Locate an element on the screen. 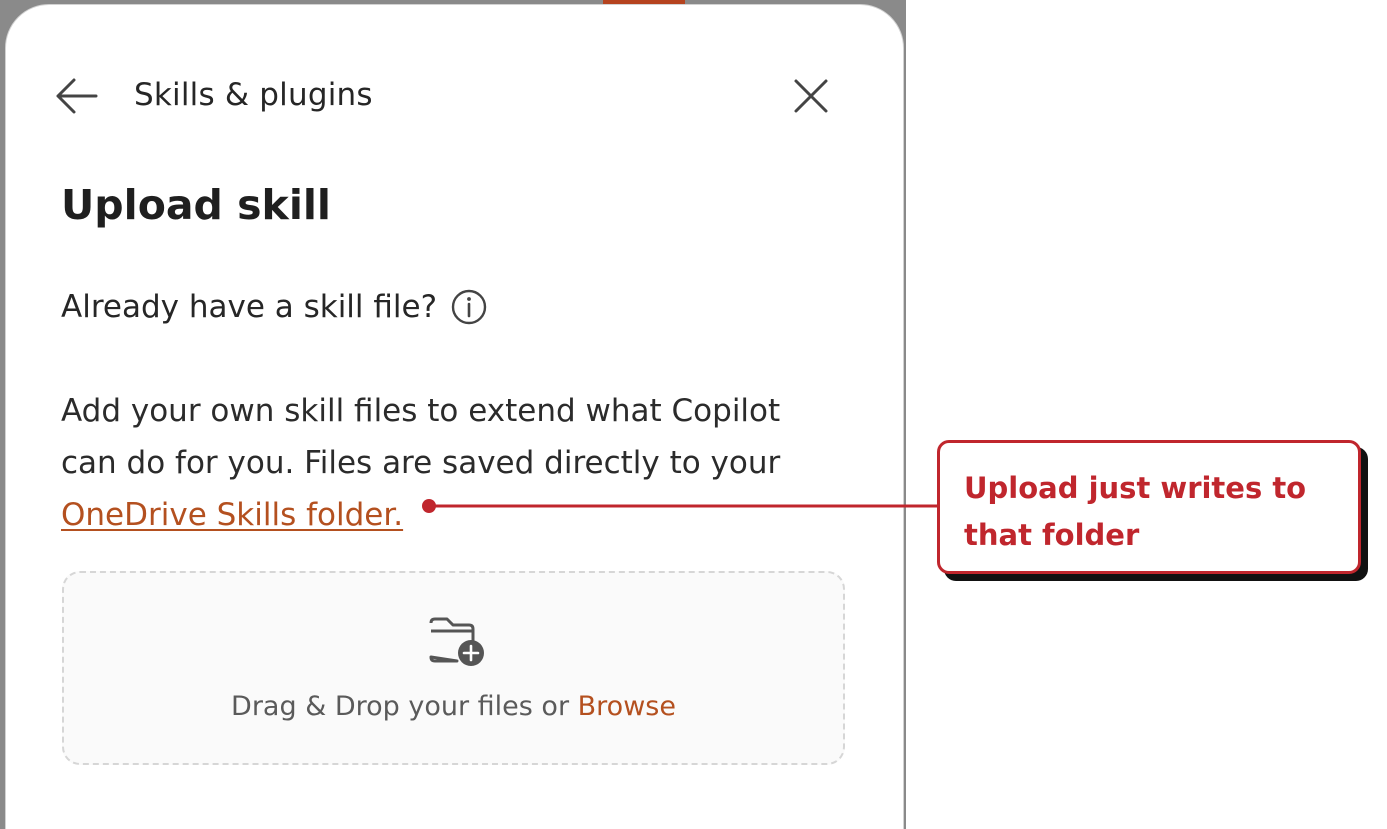 The image size is (1387, 829). page-title: Upload skill is located at coordinates (196, 205).